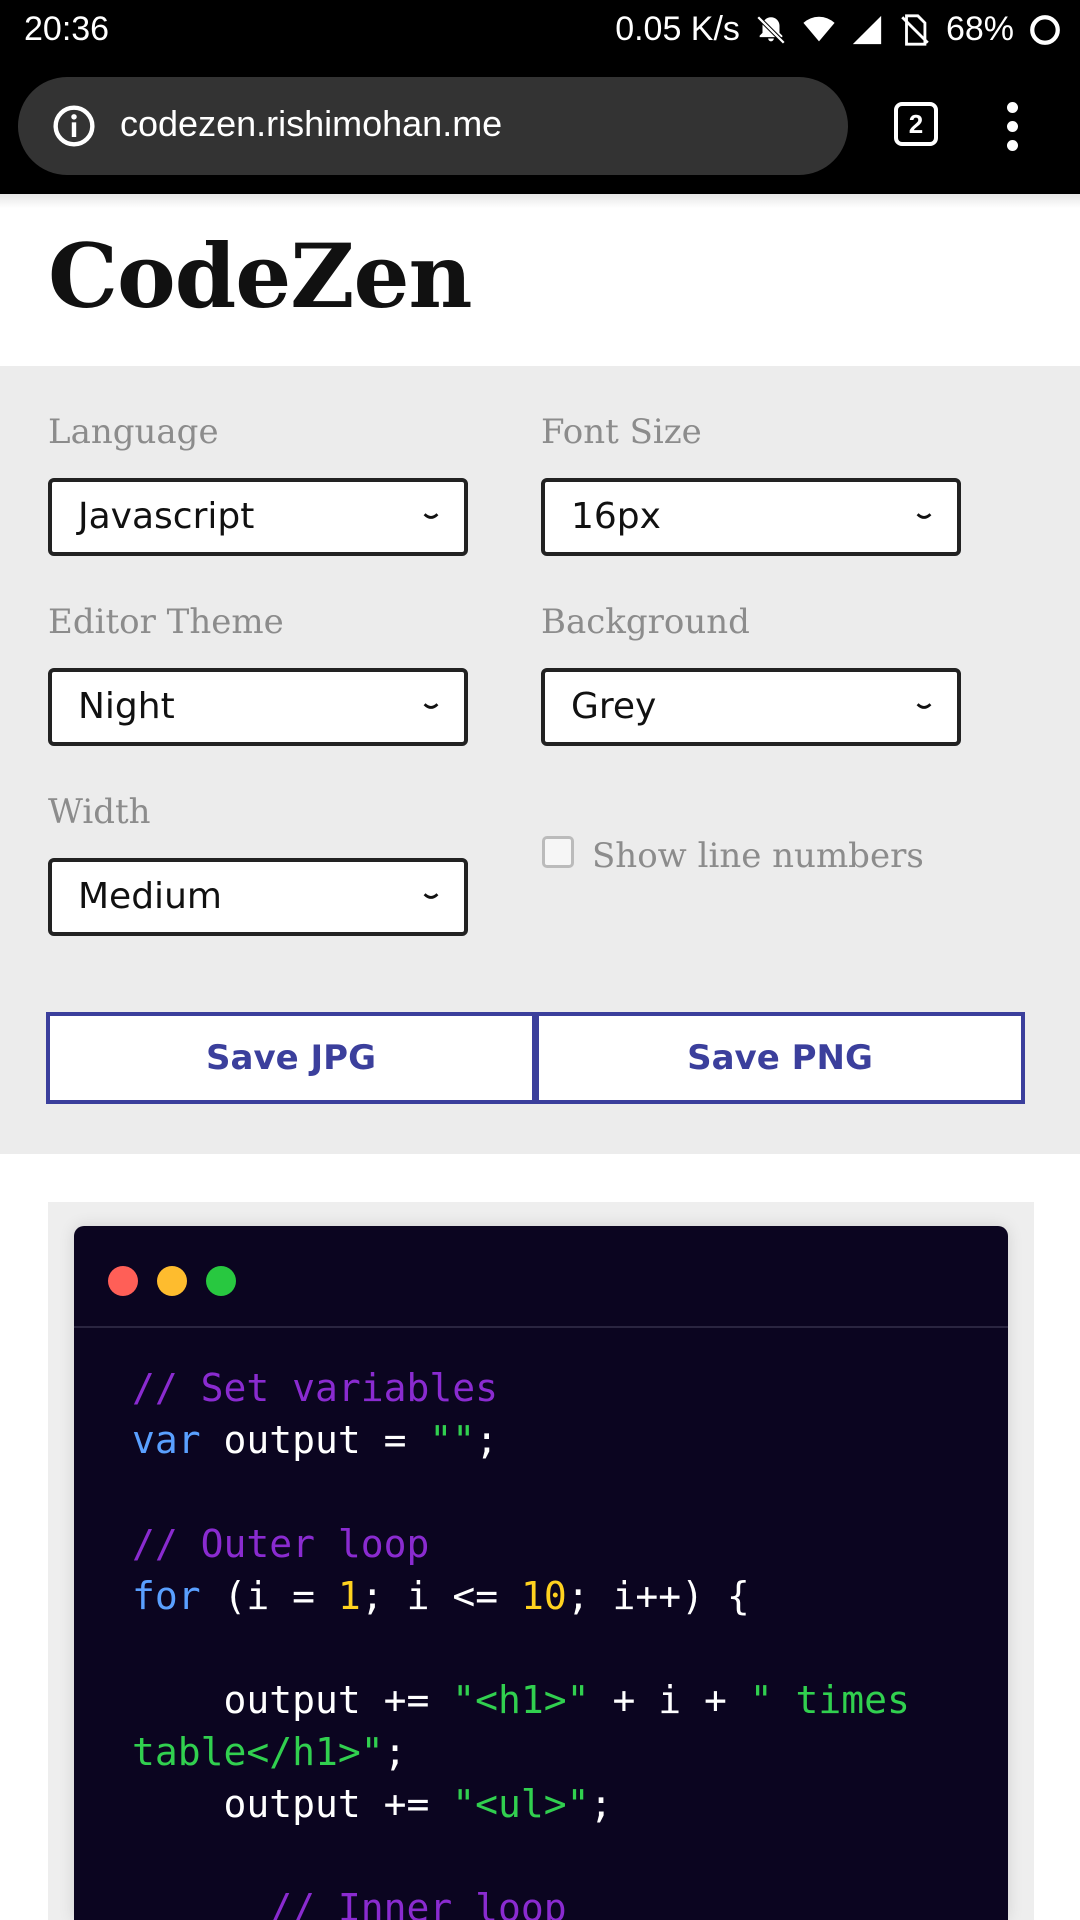  Describe the element at coordinates (258, 707) in the screenshot. I see `editor-theme-select: Night` at that location.